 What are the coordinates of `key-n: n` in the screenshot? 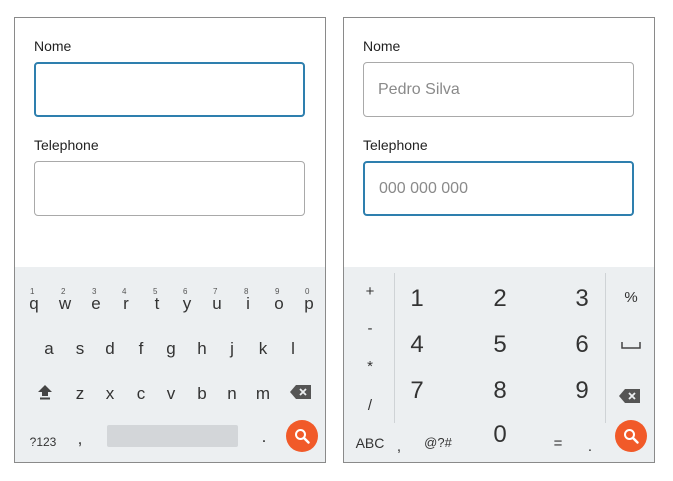 It's located at (232, 394).